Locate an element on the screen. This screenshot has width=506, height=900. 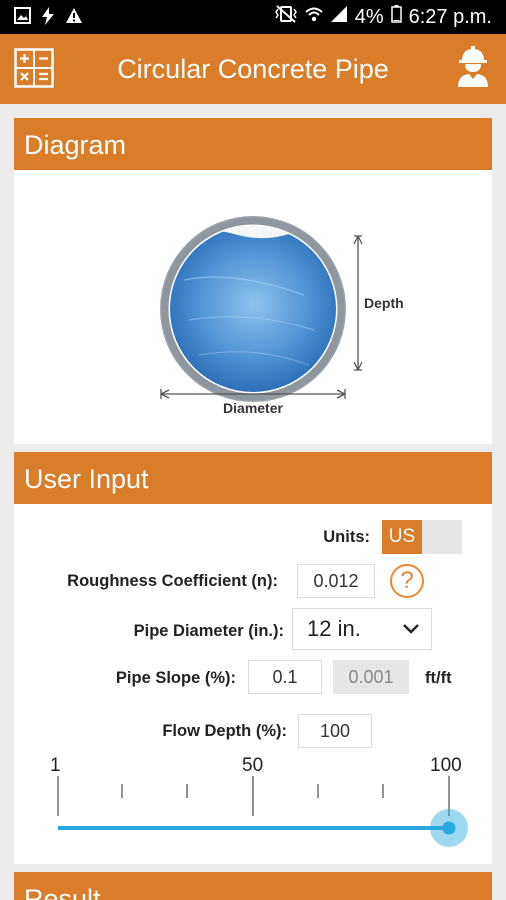
clock-time: 6:27 p.m. is located at coordinates (450, 16).